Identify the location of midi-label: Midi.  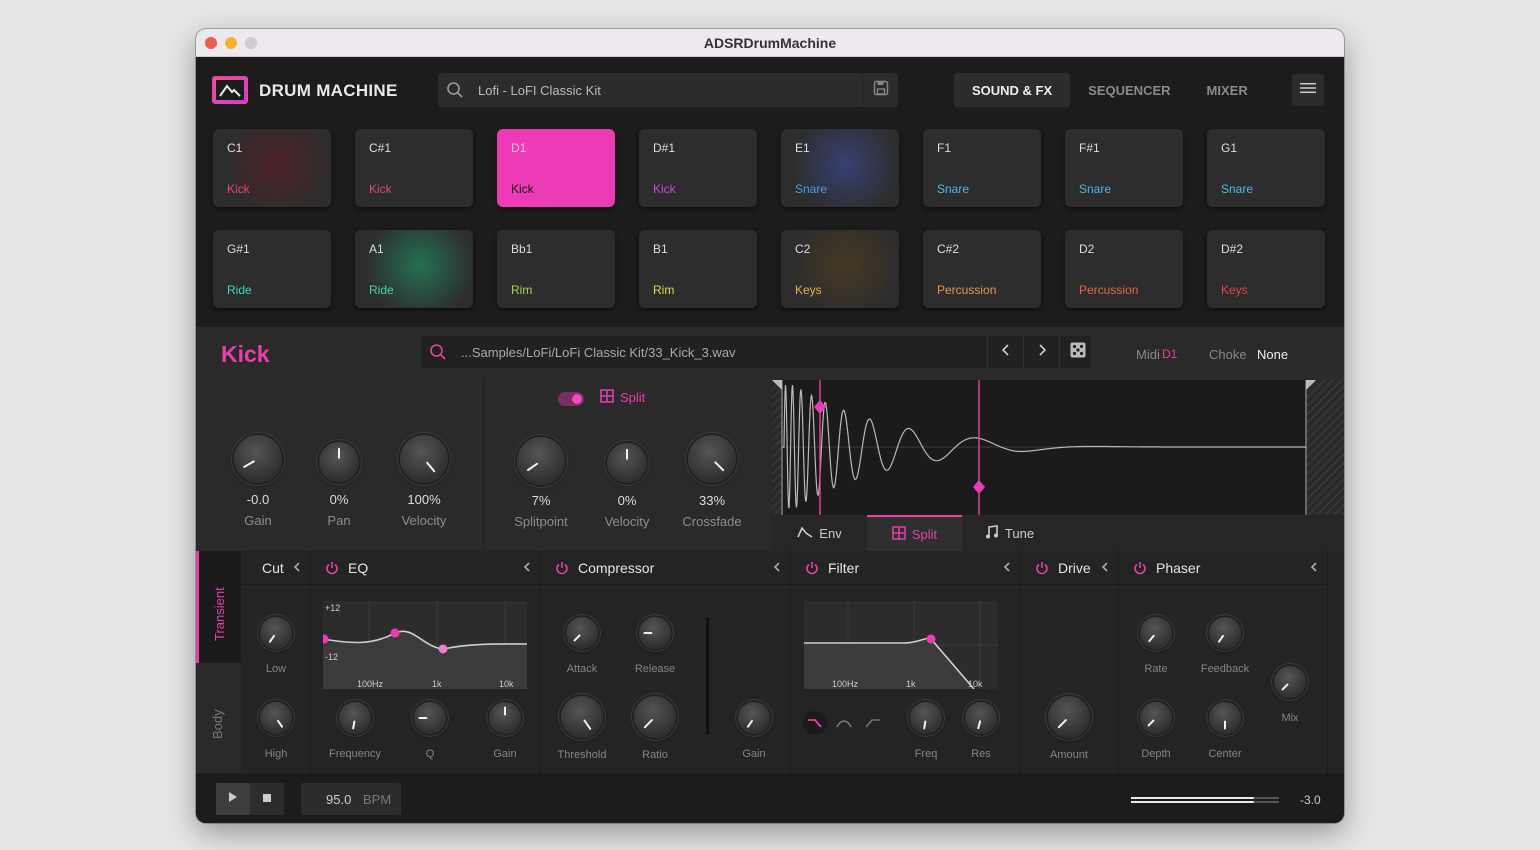
(1148, 354).